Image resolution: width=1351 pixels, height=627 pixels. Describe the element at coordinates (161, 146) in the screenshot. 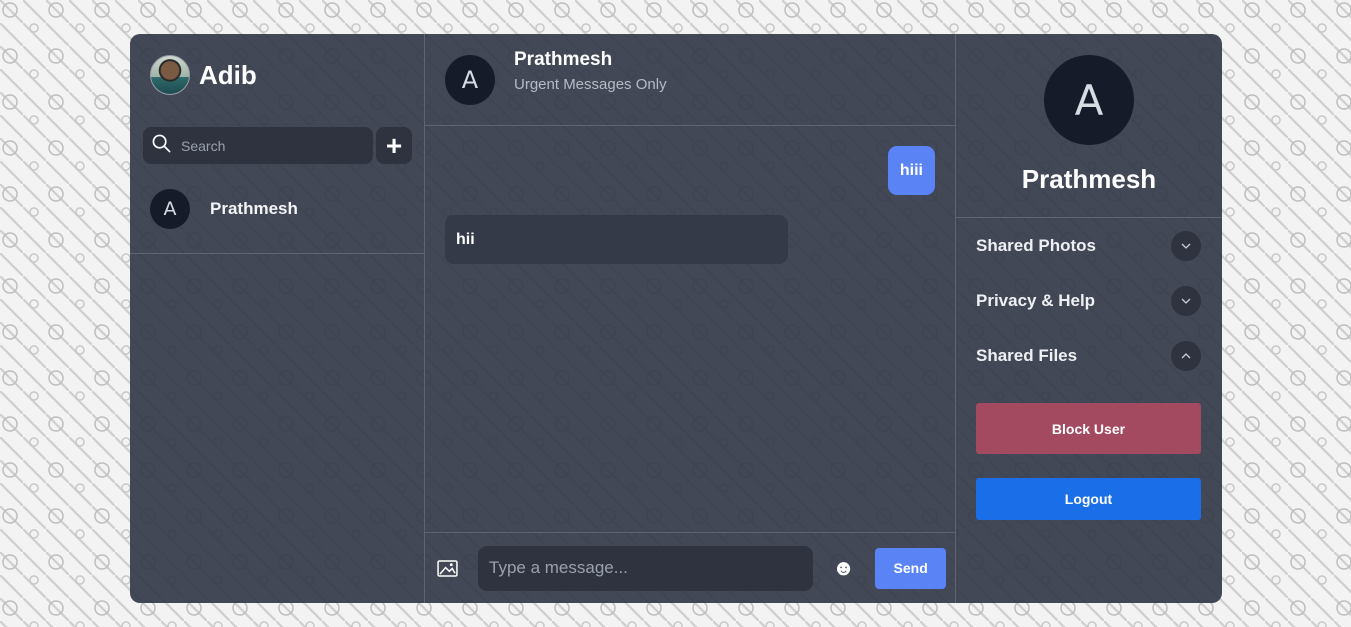

I see `search-icon` at that location.